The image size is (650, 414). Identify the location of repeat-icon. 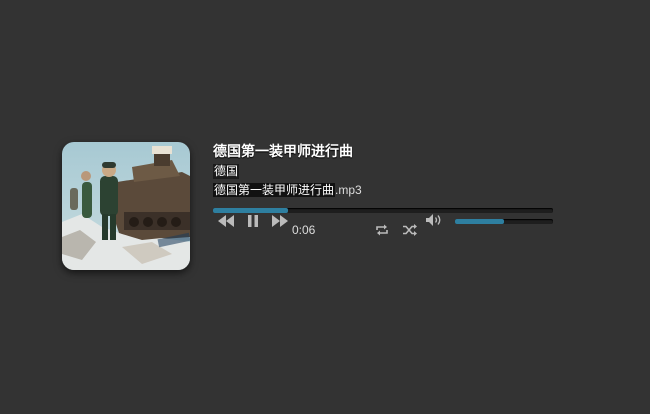
(382, 230).